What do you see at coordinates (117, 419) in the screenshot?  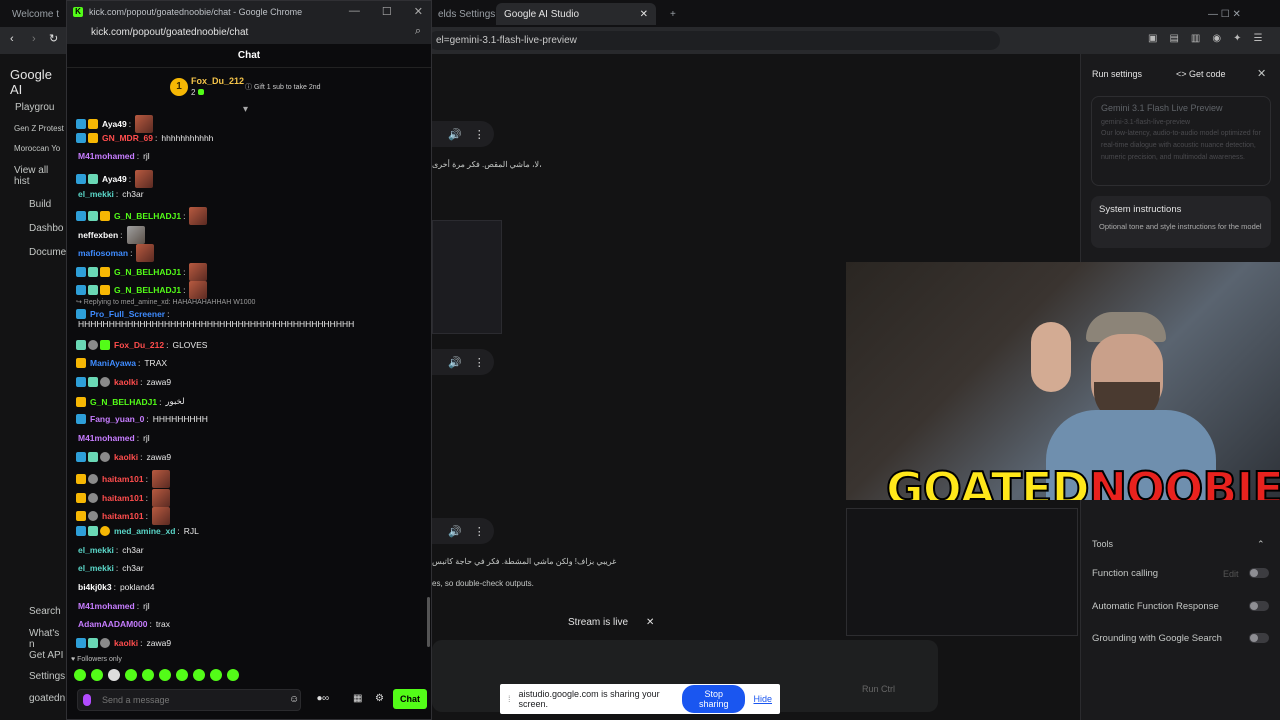 I see `chat-username: Fang_yuan_0` at bounding box center [117, 419].